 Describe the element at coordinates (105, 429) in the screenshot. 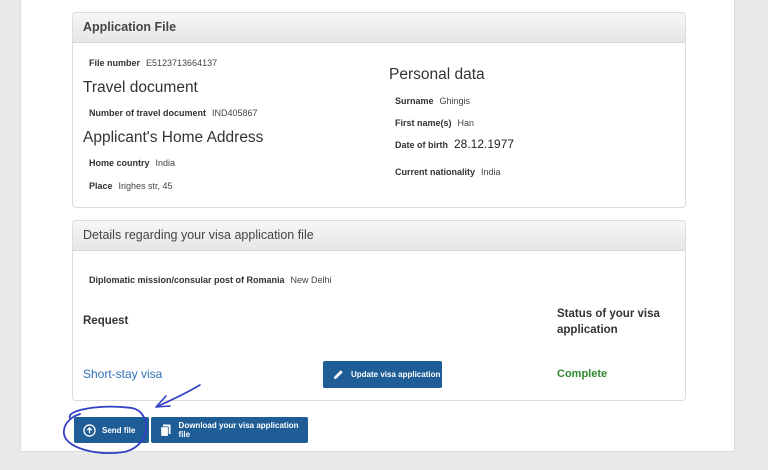

I see `annotation-circle` at that location.